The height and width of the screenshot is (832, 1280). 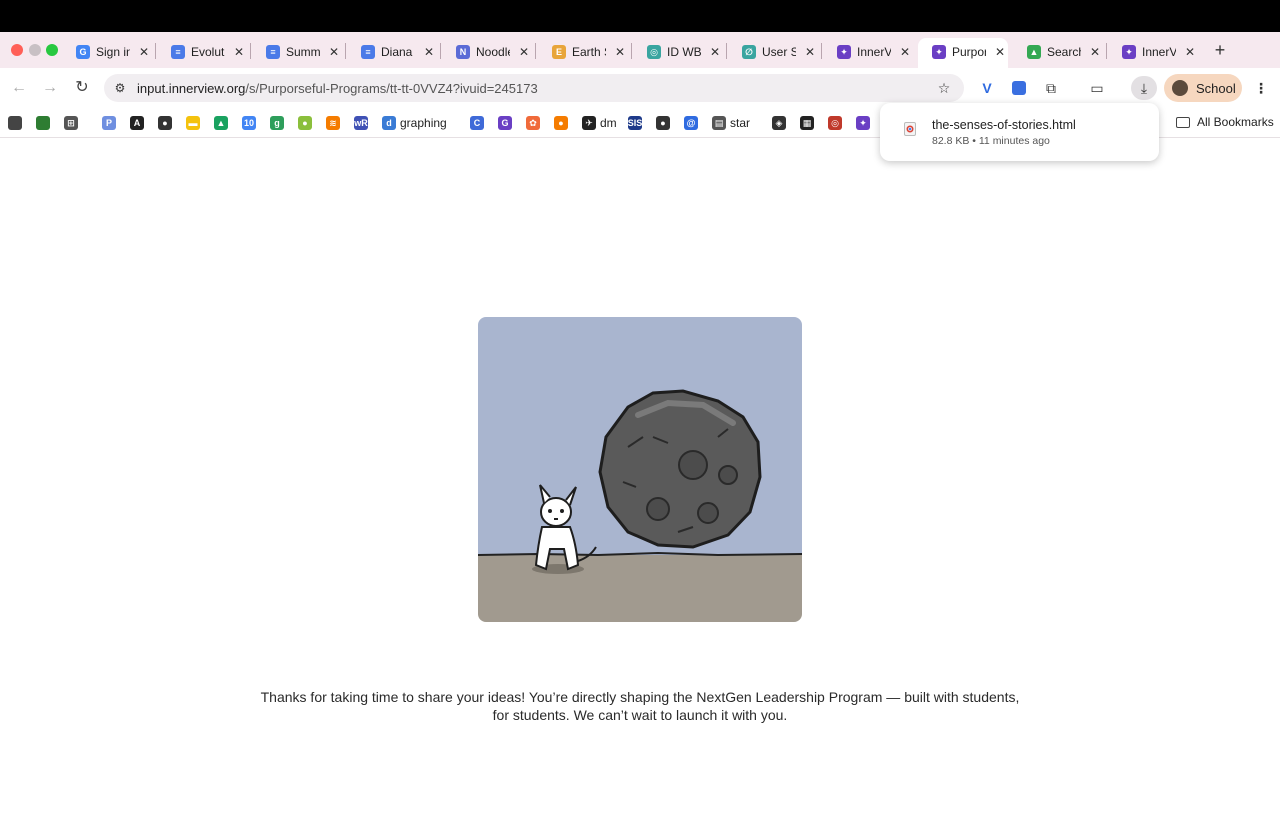 I want to click on bookmark-favicon-icon: ◈, so click(x=779, y=123).